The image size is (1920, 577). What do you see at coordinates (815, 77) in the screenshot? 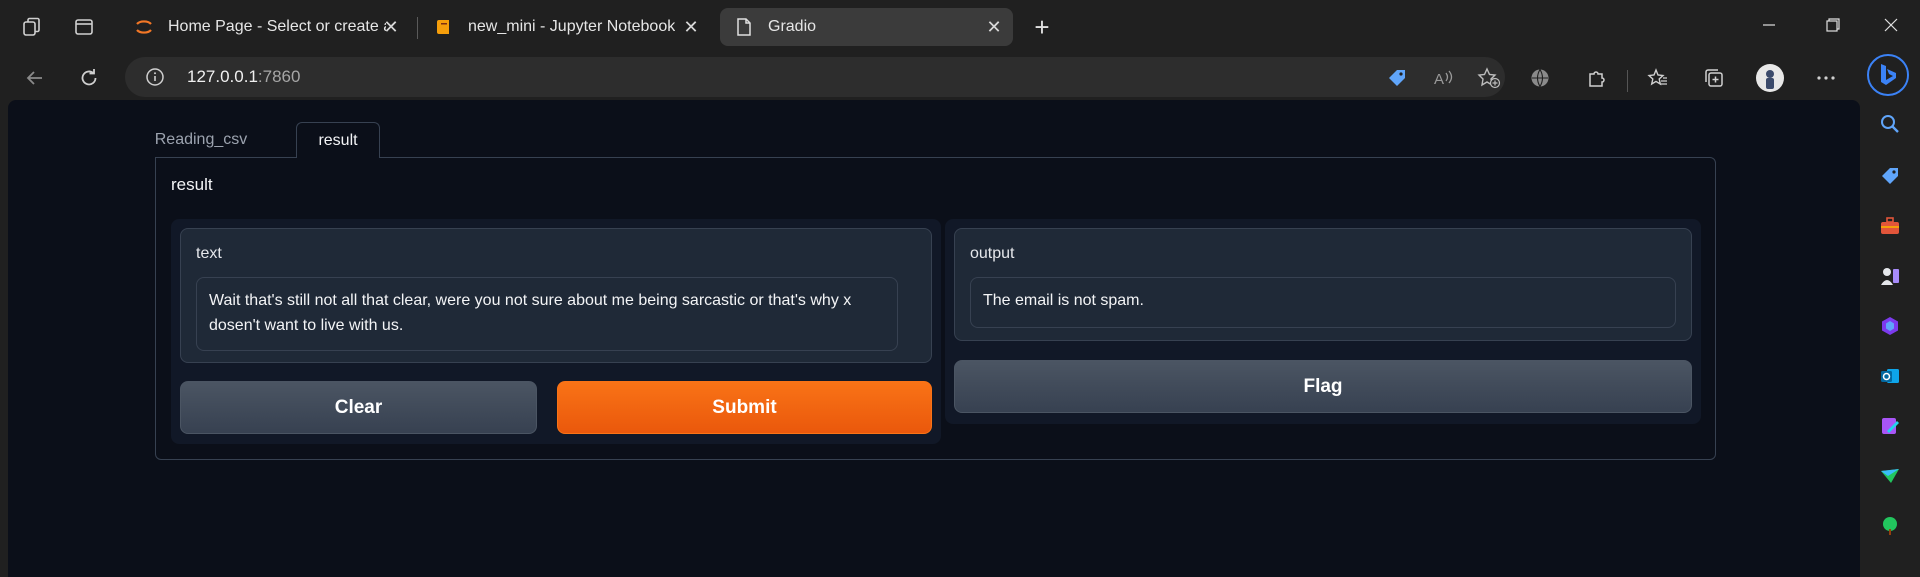
I see `address-bar: 127.0.0.1:7860 A` at bounding box center [815, 77].